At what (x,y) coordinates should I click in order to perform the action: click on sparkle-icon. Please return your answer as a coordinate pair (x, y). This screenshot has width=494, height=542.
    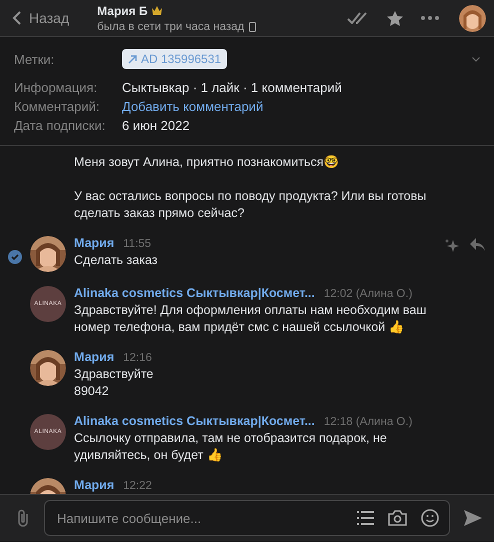
    Looking at the image, I should click on (452, 246).